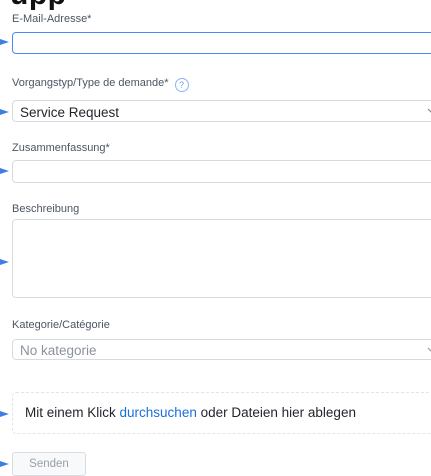 The height and width of the screenshot is (476, 431). What do you see at coordinates (158, 412) in the screenshot?
I see `browse-link: durchsuchen` at bounding box center [158, 412].